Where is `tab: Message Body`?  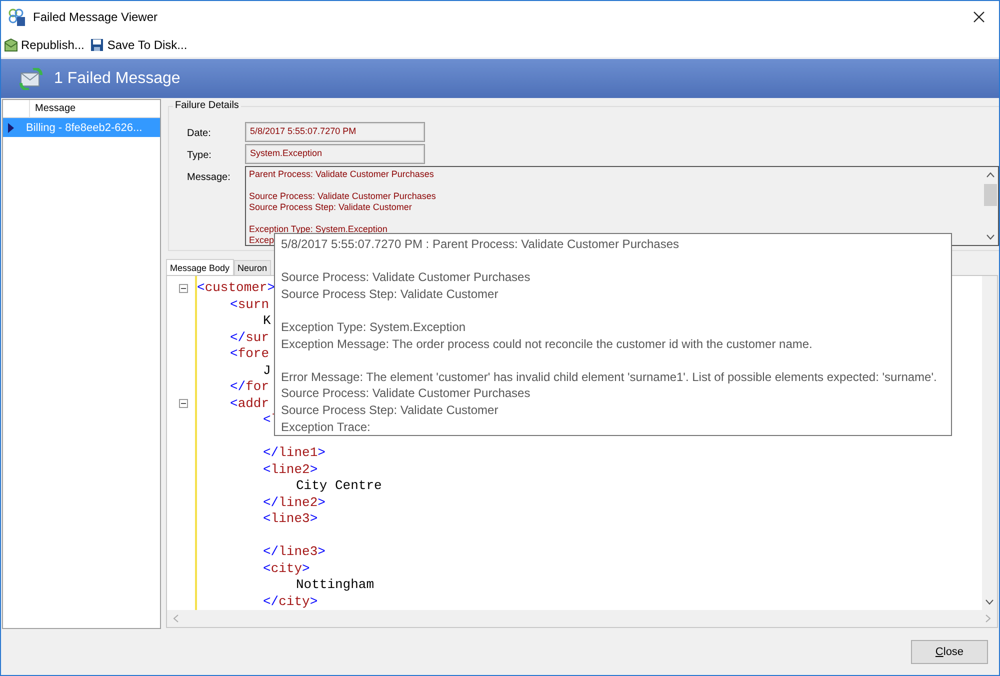 tab: Message Body is located at coordinates (200, 267).